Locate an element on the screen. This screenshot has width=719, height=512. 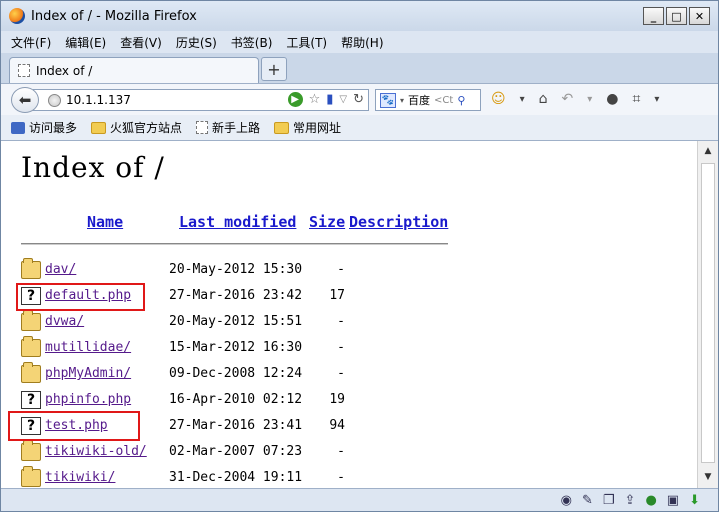
column-header-modified: Last modified is located at coordinates (237, 222).